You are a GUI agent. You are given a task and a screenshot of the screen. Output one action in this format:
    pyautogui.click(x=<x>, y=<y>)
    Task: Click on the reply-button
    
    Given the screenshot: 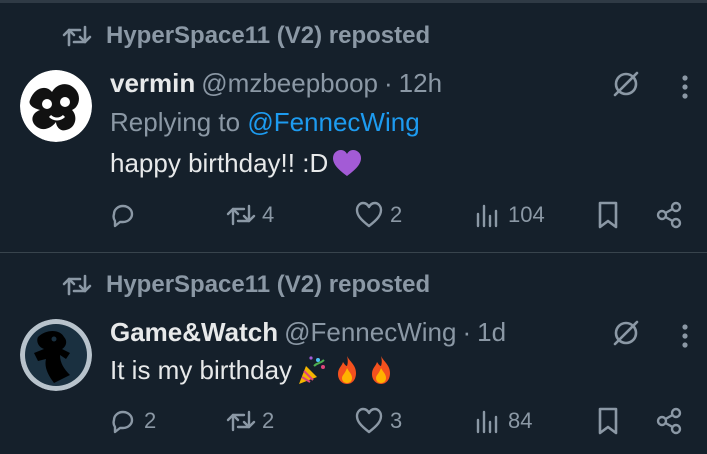 What is the action you would take?
    pyautogui.click(x=126, y=215)
    